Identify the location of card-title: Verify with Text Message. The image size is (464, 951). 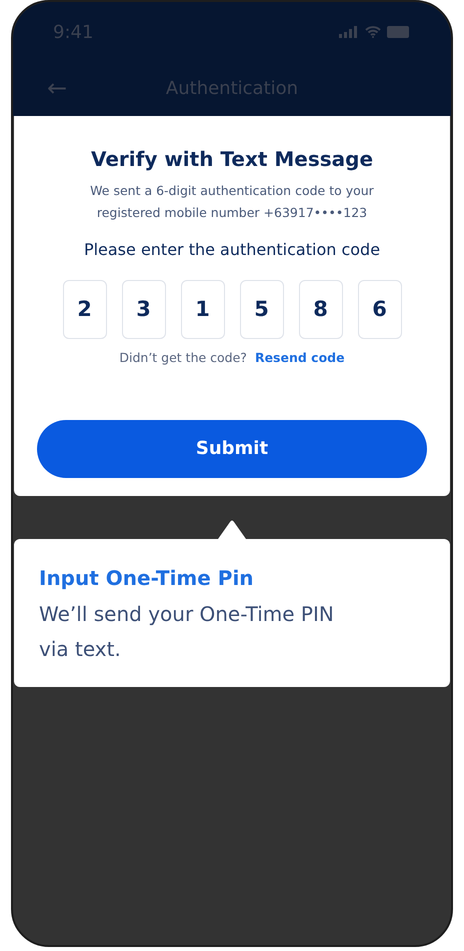
(232, 159).